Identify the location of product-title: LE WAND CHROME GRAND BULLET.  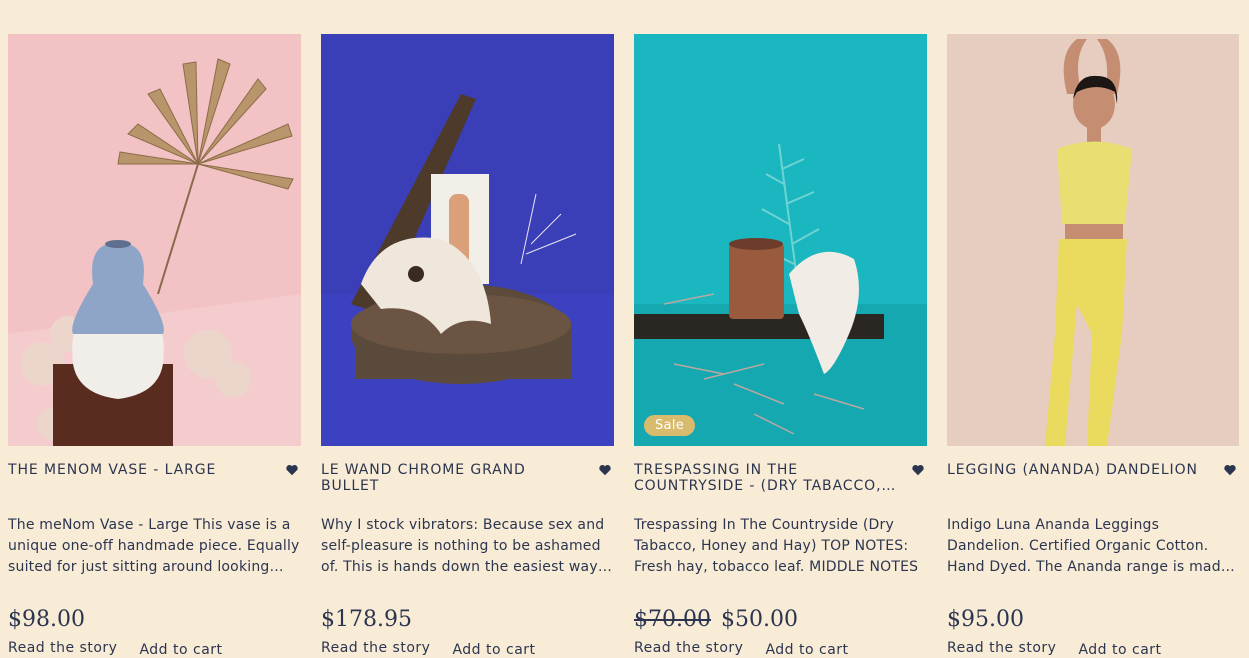
(455, 478).